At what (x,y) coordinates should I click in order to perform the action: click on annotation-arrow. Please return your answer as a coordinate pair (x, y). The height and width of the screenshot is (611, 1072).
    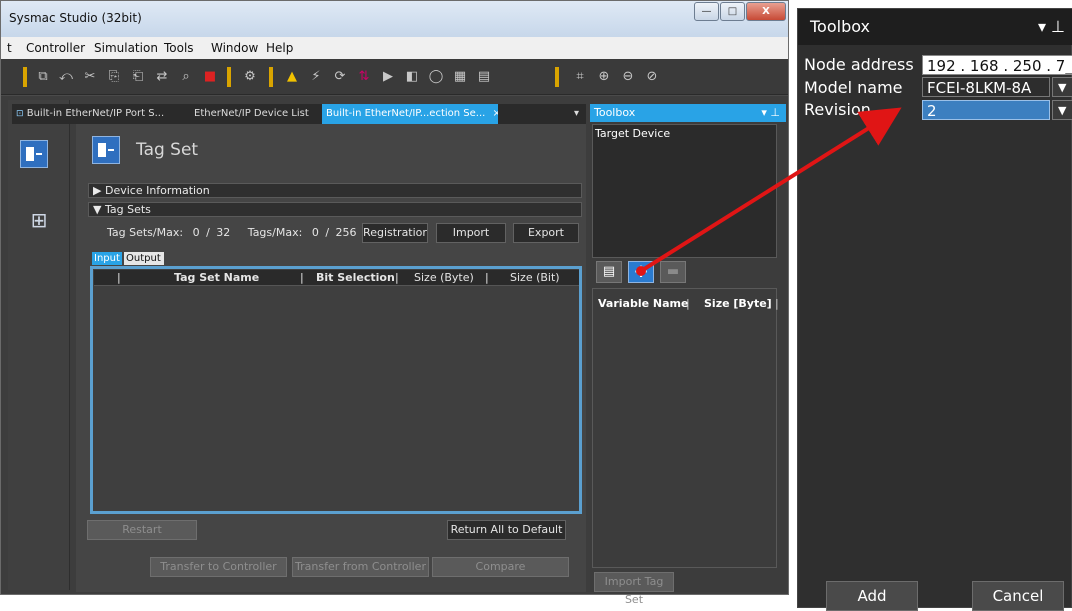
    Looking at the image, I should click on (769, 191).